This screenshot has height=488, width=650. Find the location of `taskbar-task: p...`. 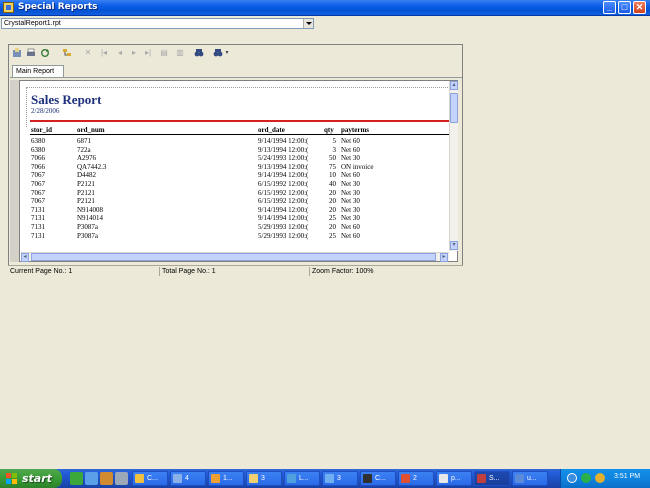

taskbar-task: p... is located at coordinates (454, 478).